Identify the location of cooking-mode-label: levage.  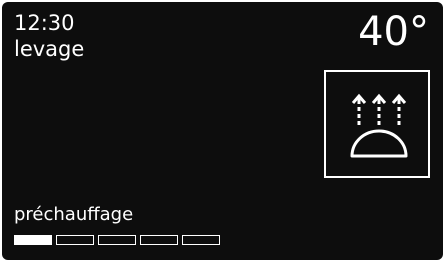
(49, 49).